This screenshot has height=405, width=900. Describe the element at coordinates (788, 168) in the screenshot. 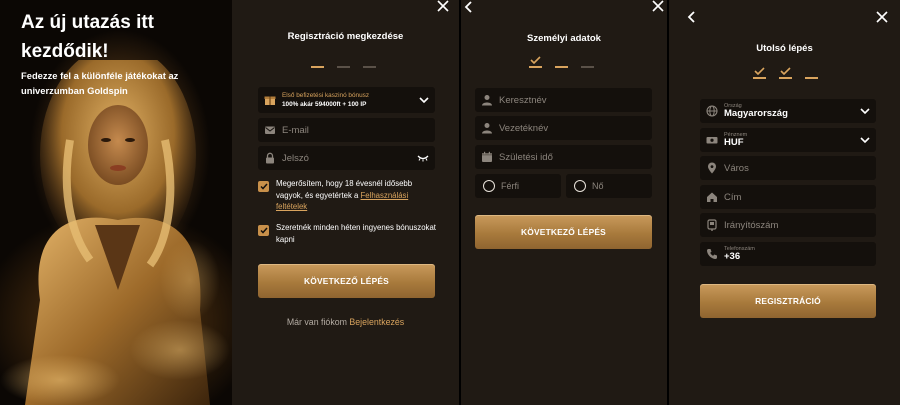

I see `city-field: Város` at that location.